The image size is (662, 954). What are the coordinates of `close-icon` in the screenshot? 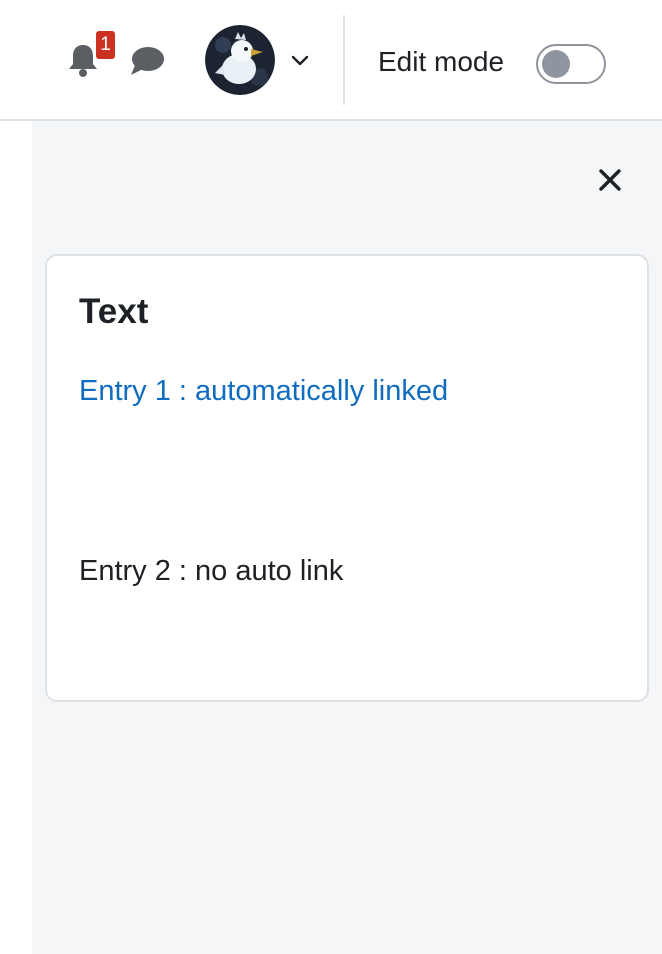 It's located at (610, 180).